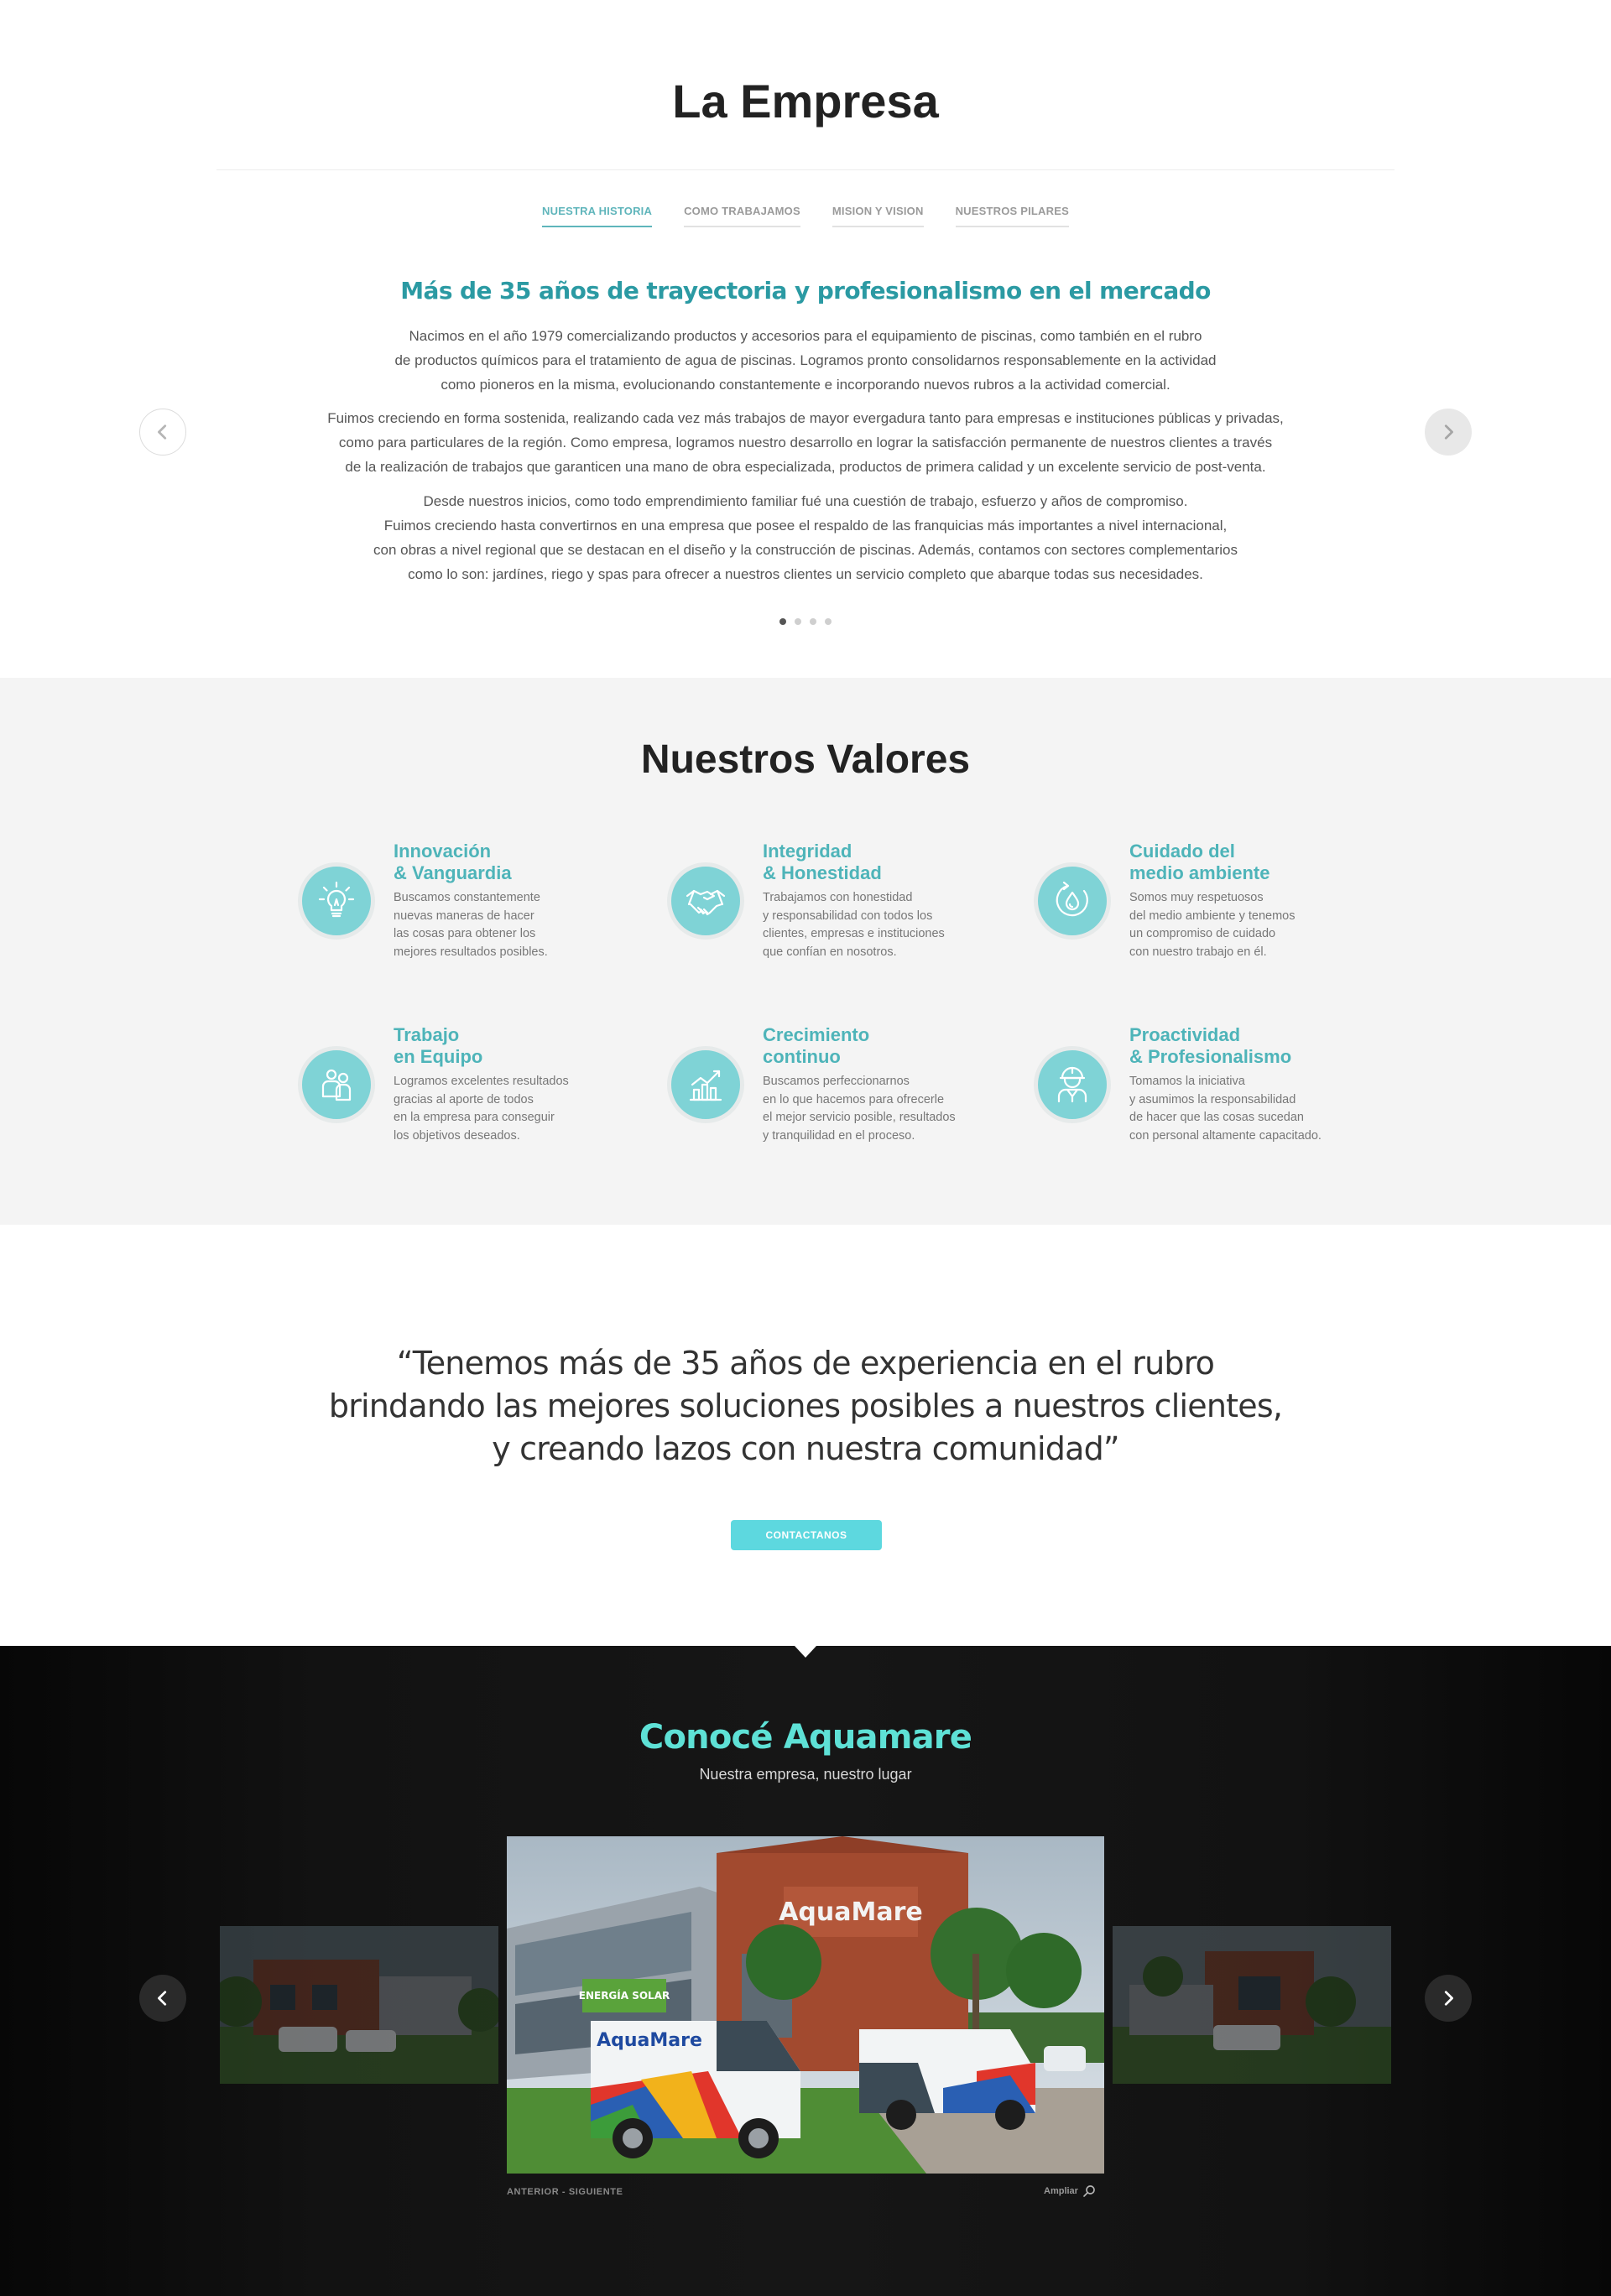 This screenshot has width=1611, height=2296. What do you see at coordinates (806, 101) in the screenshot?
I see `empresa-title: La Empresa` at bounding box center [806, 101].